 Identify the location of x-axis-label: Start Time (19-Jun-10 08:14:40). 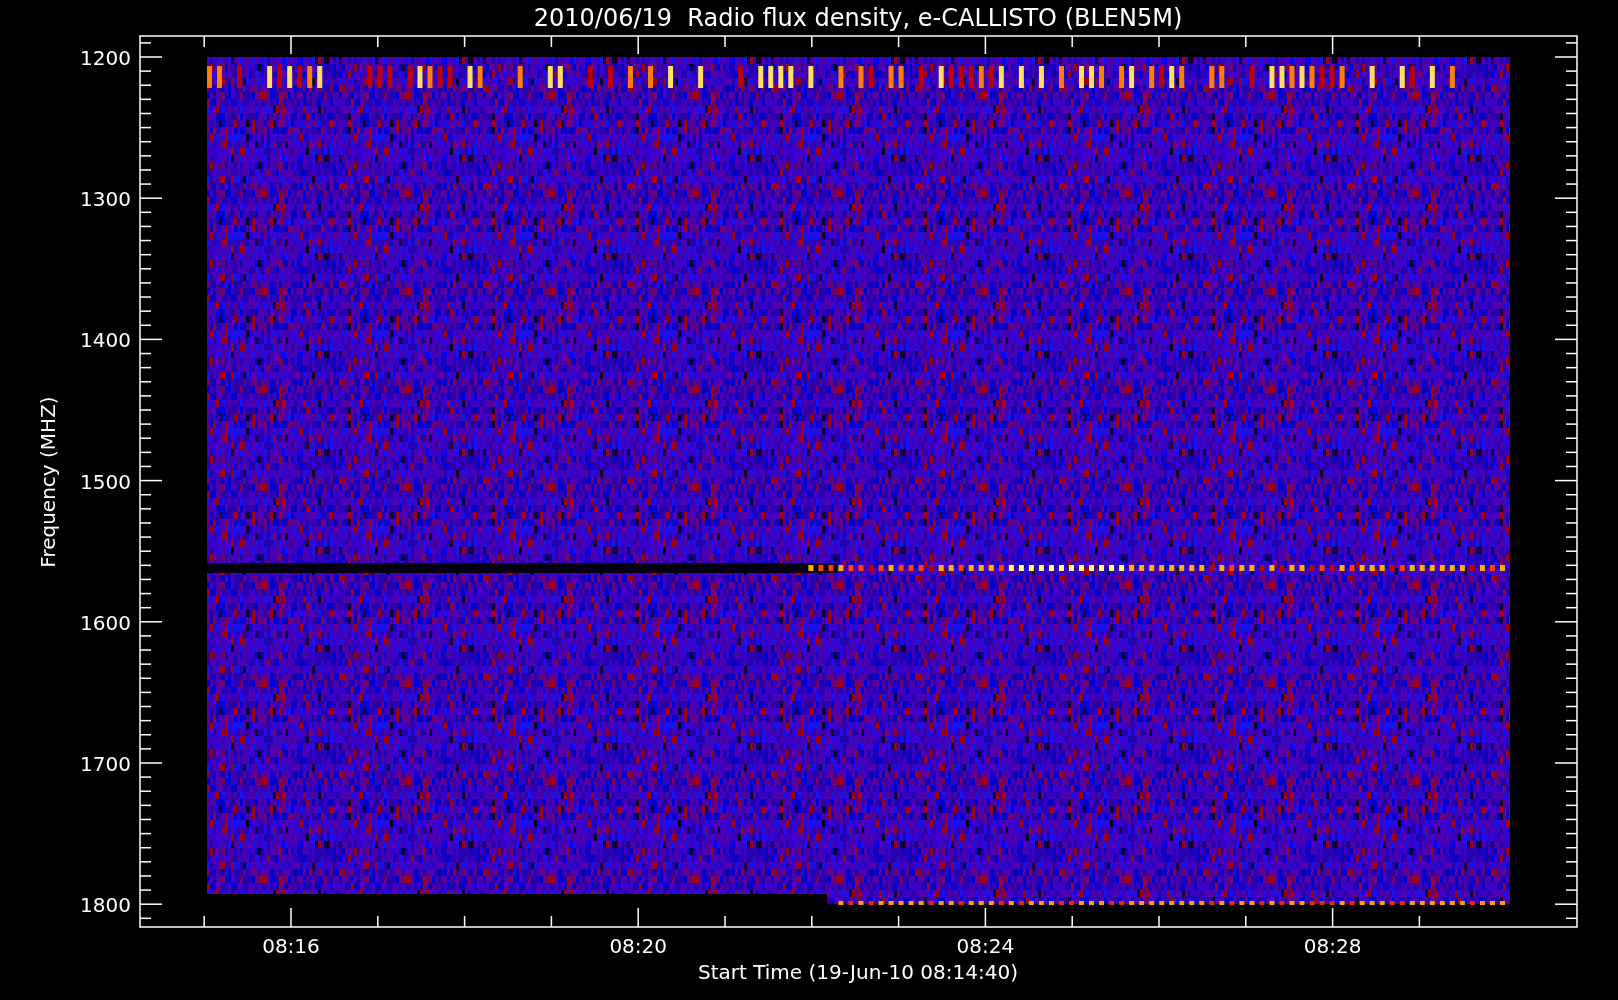
(858, 972).